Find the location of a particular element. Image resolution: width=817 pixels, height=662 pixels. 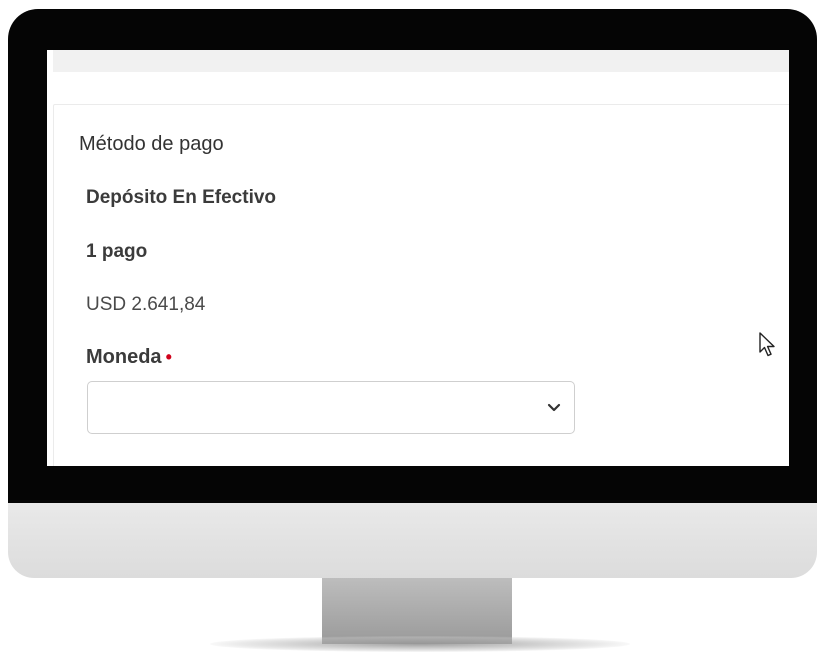

monitor-chin is located at coordinates (412, 540).